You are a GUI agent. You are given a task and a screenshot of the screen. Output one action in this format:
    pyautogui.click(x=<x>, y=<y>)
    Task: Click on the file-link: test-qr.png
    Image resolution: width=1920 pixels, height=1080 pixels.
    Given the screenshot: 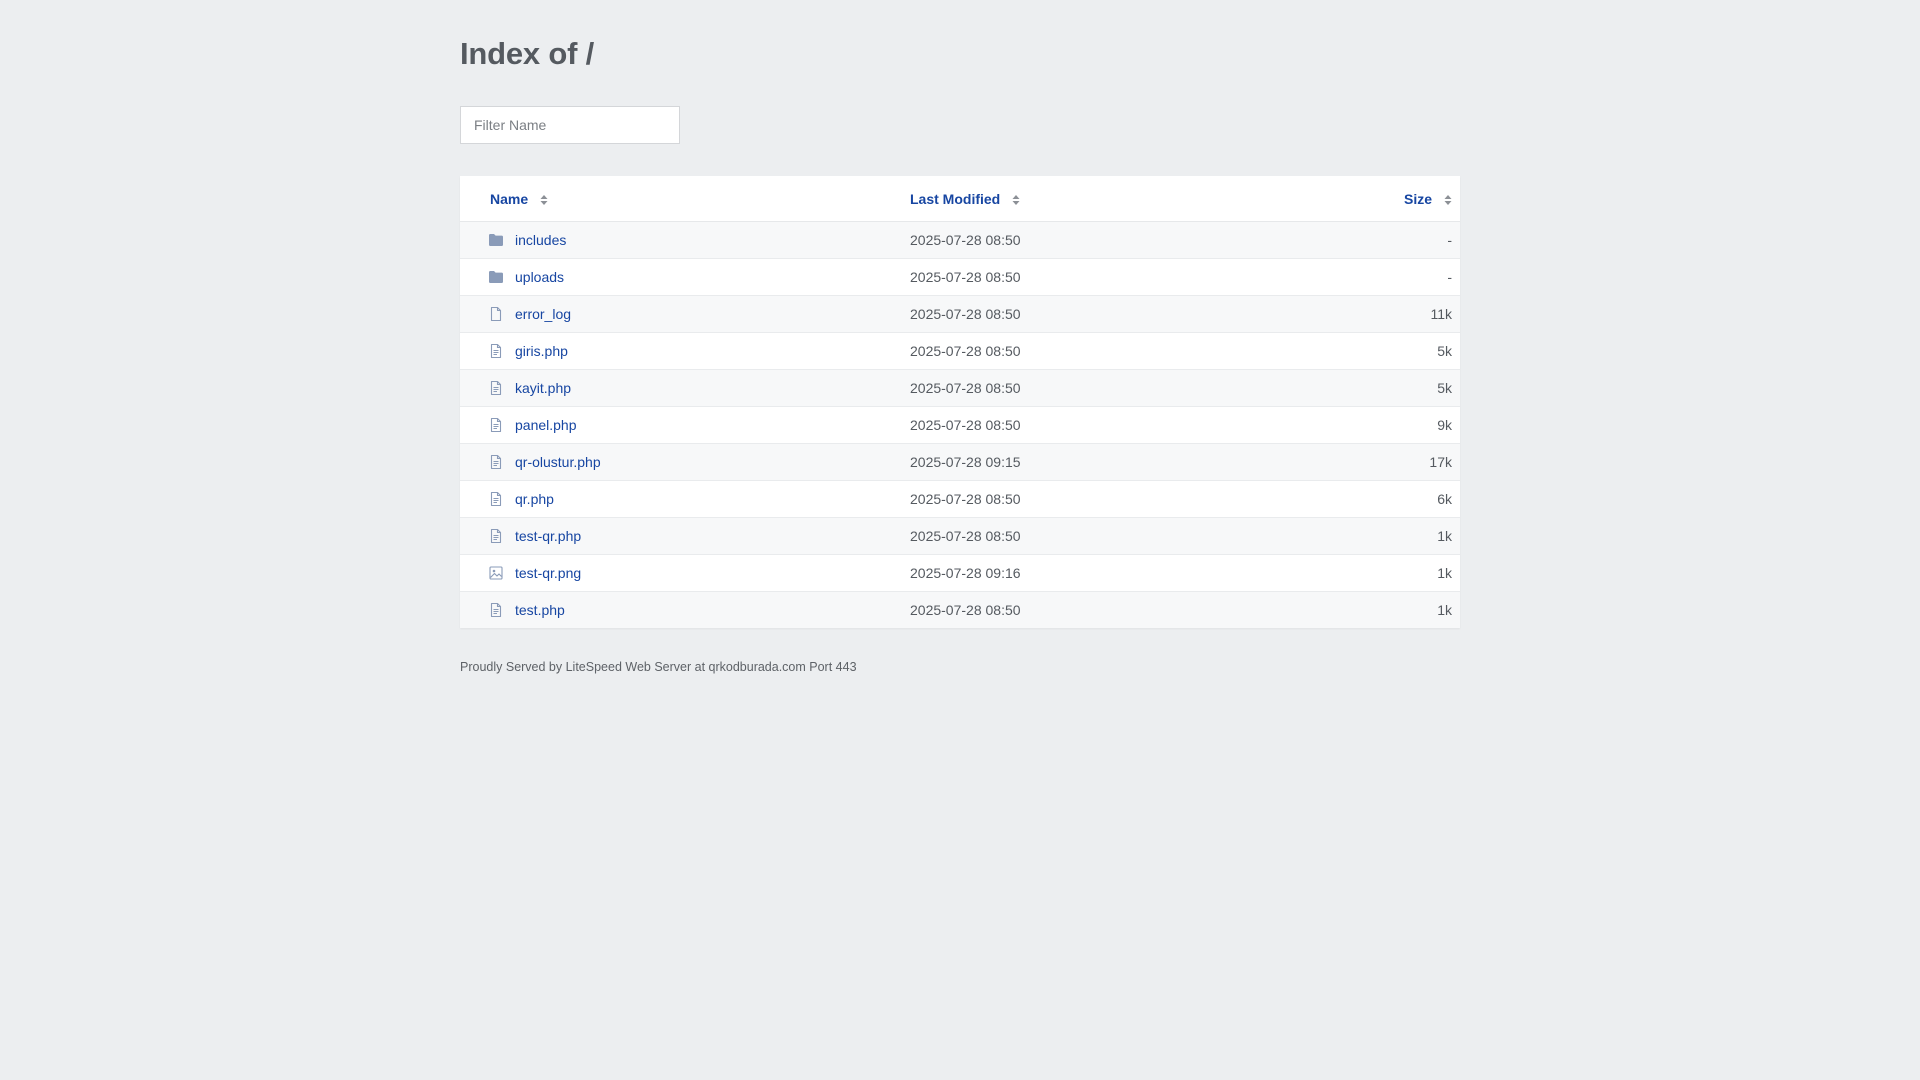 What is the action you would take?
    pyautogui.click(x=548, y=573)
    